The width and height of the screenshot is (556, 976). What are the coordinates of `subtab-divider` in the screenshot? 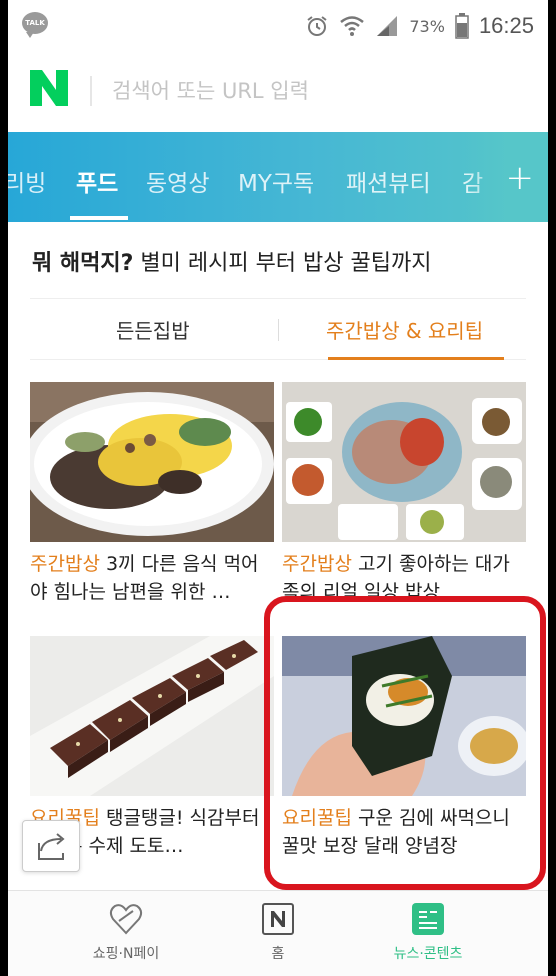 It's located at (278, 330).